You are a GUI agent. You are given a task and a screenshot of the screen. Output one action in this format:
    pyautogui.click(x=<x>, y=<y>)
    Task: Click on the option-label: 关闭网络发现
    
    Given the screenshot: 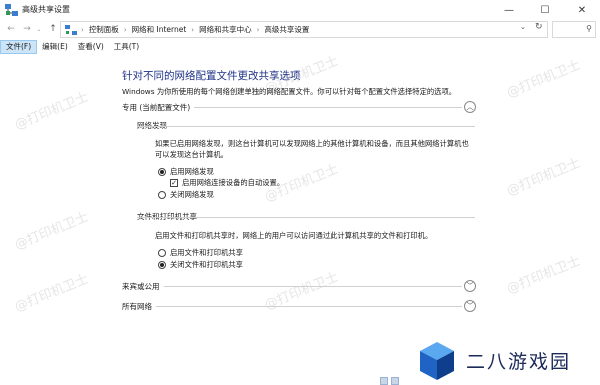 What is the action you would take?
    pyautogui.click(x=192, y=194)
    